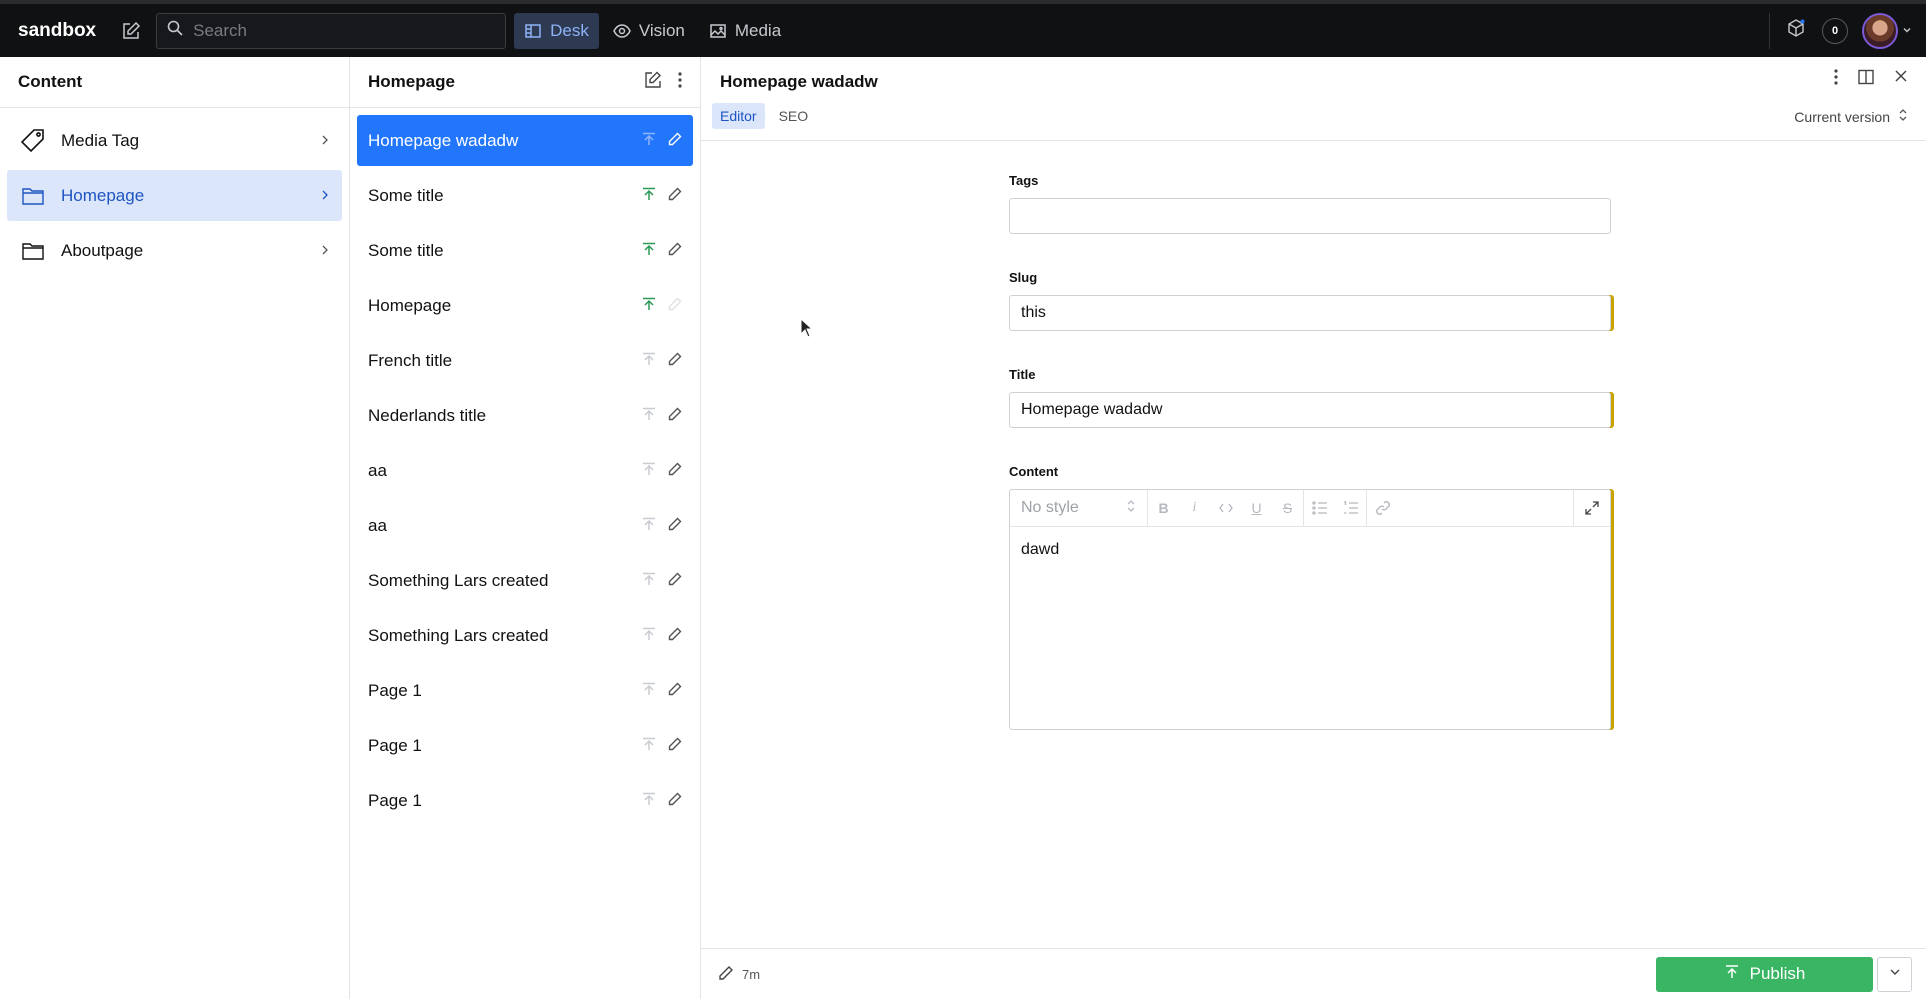 The height and width of the screenshot is (999, 1926). Describe the element at coordinates (1310, 313) in the screenshot. I see `slug-input: this` at that location.